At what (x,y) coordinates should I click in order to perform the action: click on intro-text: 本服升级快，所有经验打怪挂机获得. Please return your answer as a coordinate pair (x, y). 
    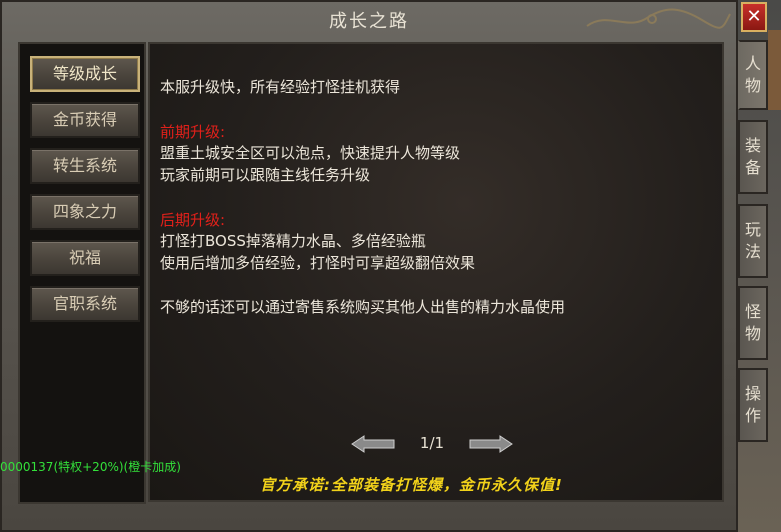
    Looking at the image, I should click on (280, 87).